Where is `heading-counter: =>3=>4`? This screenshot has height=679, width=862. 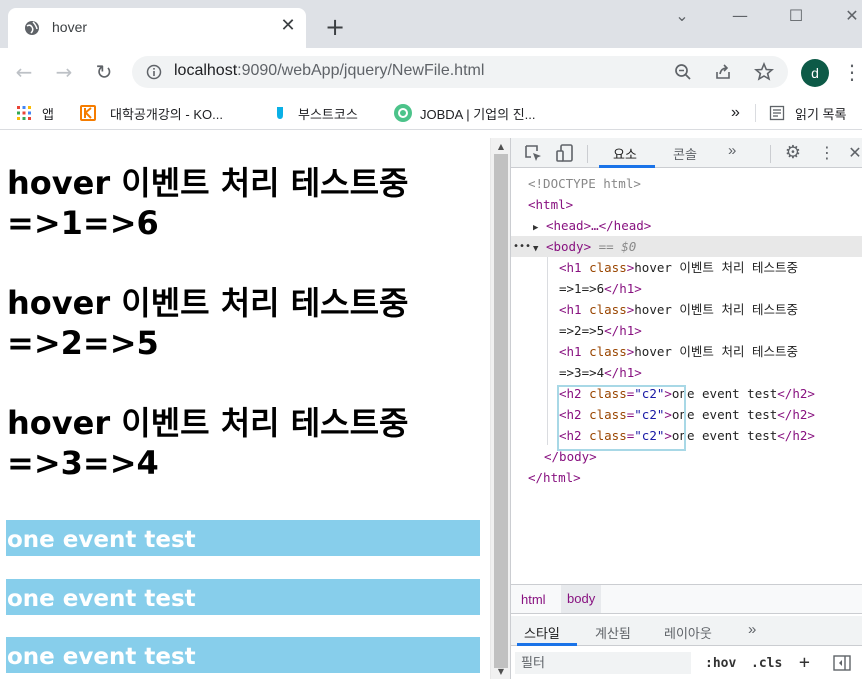 heading-counter: =>3=>4 is located at coordinates (83, 463).